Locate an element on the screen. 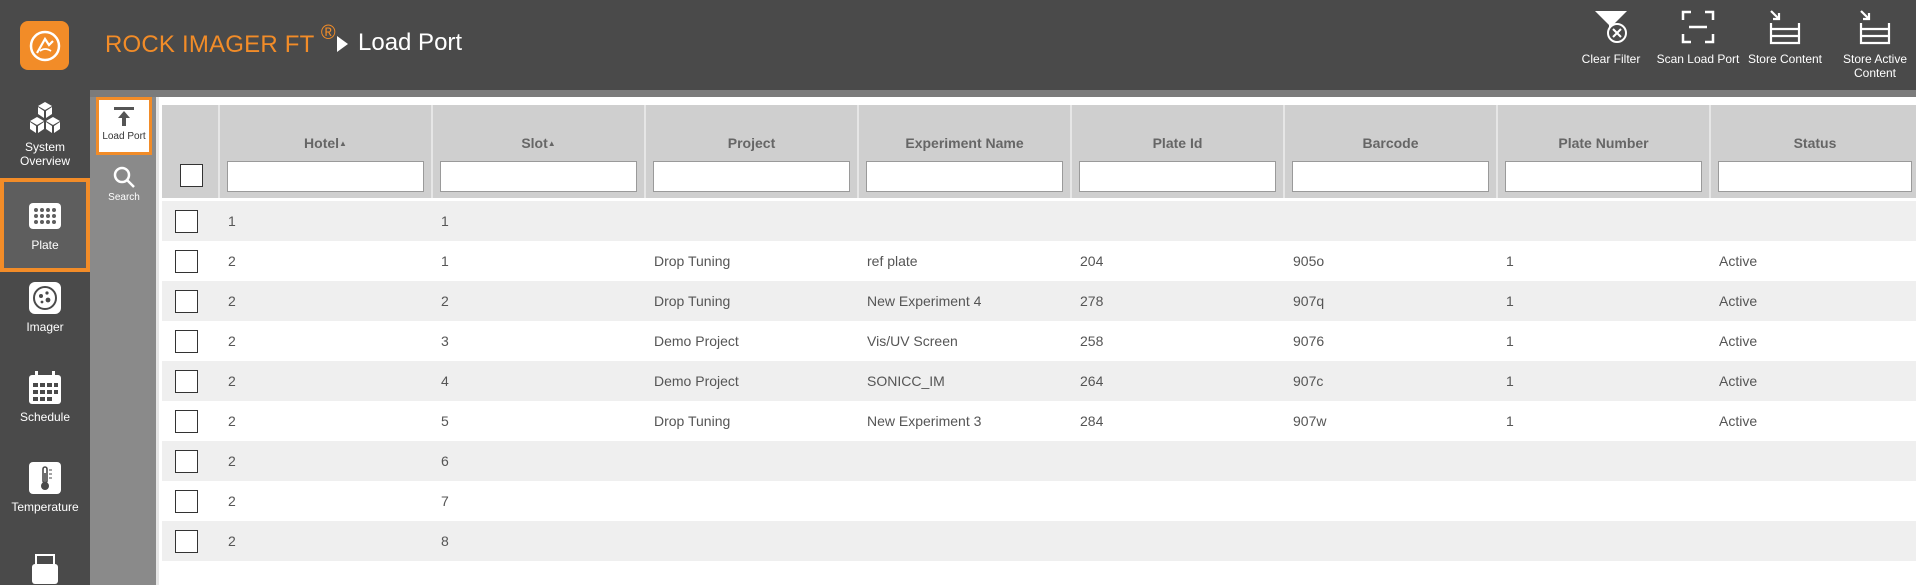 The width and height of the screenshot is (1916, 585). column-header-experiment-name: Experiment Name is located at coordinates (963, 151).